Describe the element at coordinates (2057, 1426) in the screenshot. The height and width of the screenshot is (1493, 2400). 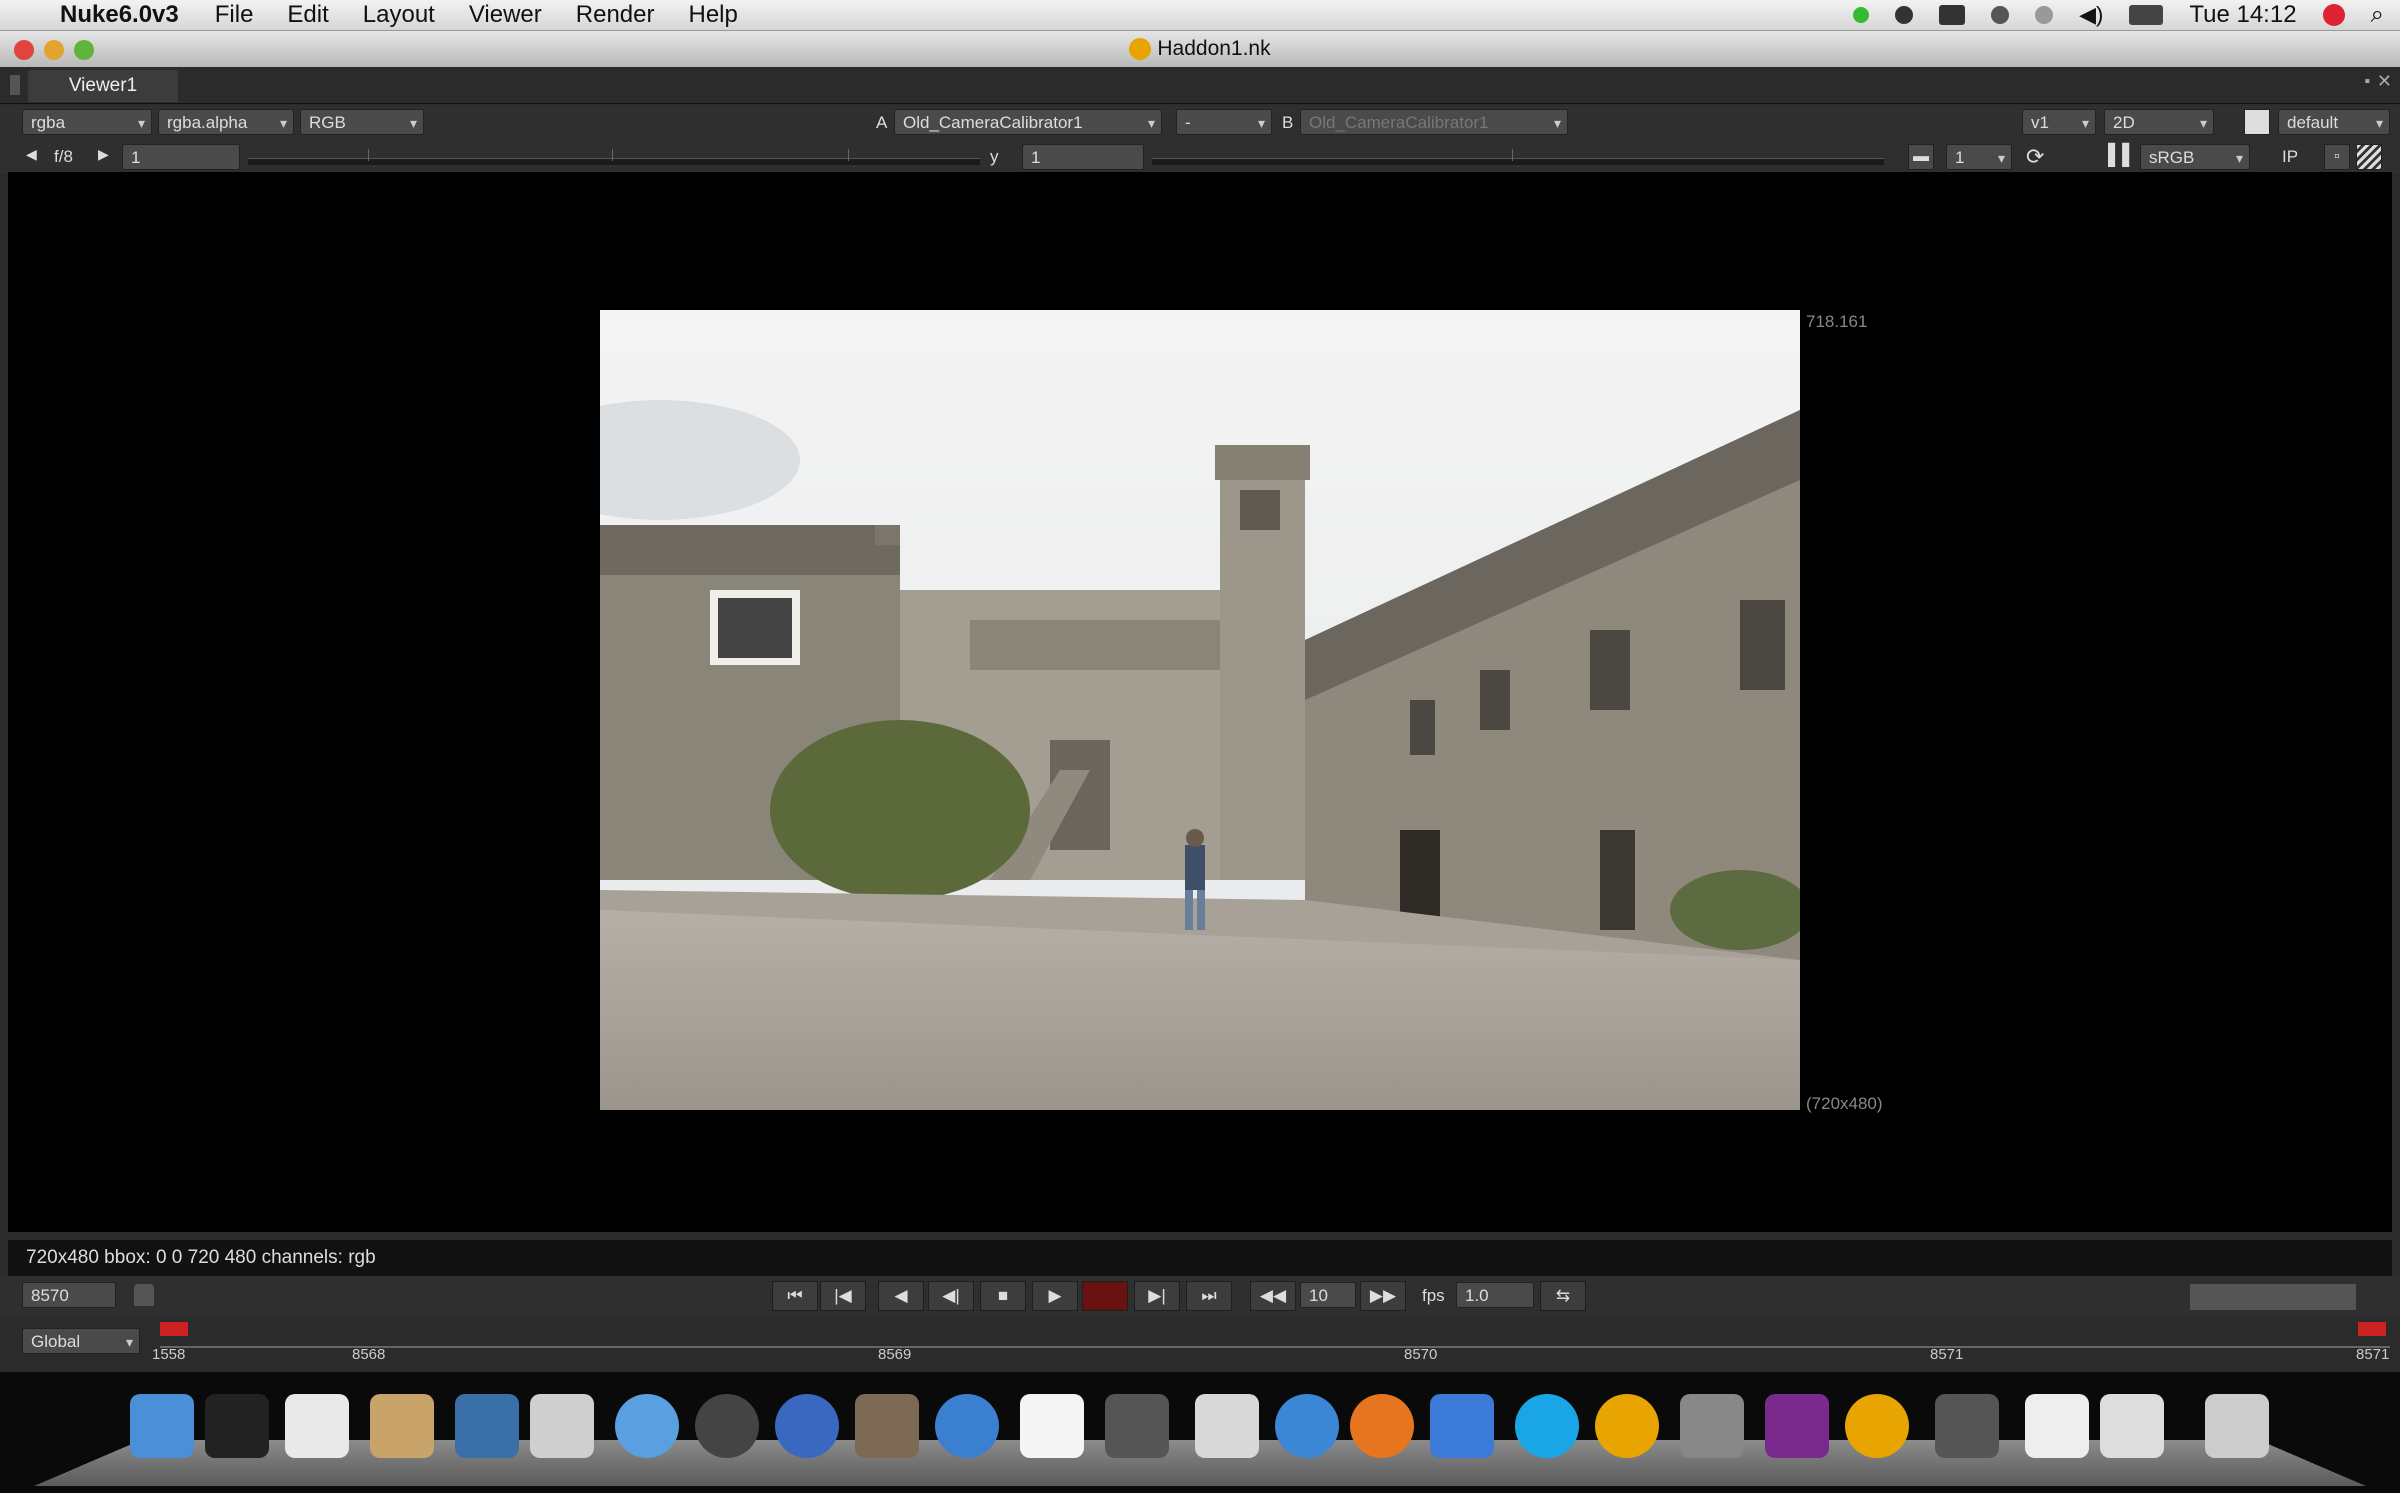
I see `dock-document-icon` at that location.